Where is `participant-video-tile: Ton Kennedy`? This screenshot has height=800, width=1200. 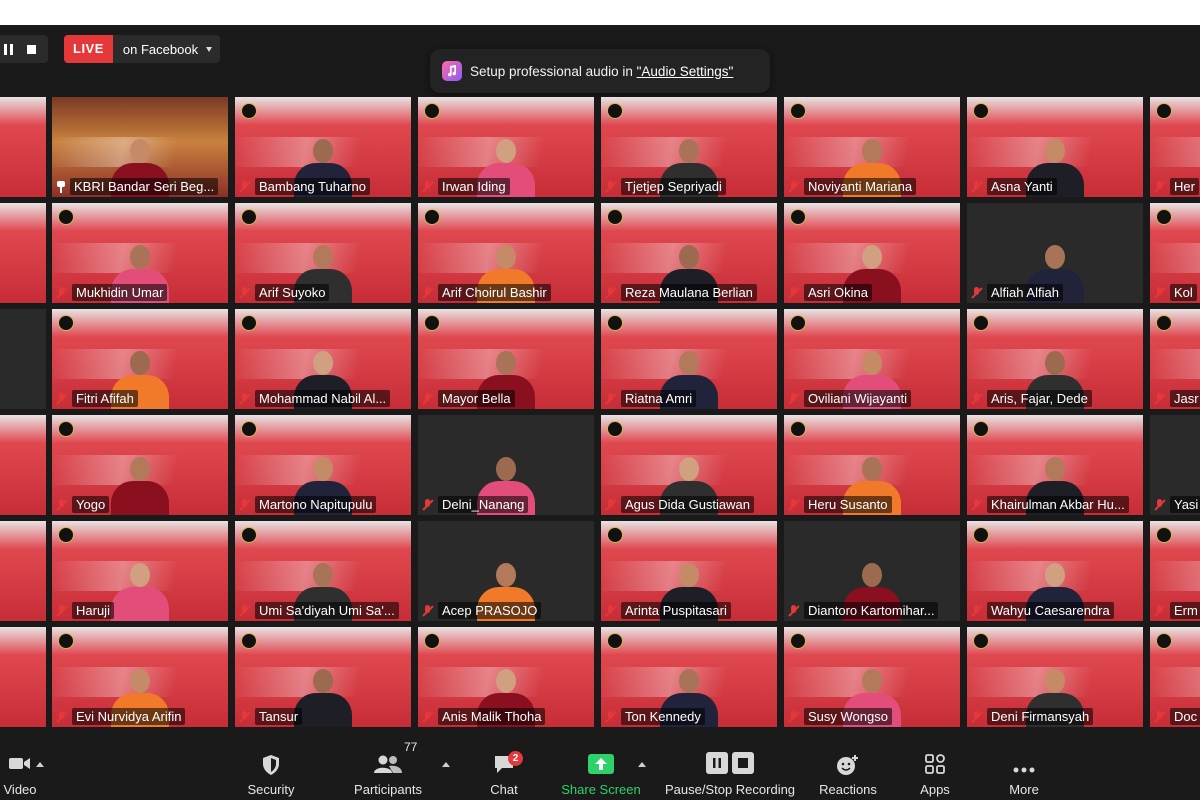
participant-video-tile: Ton Kennedy is located at coordinates (689, 677).